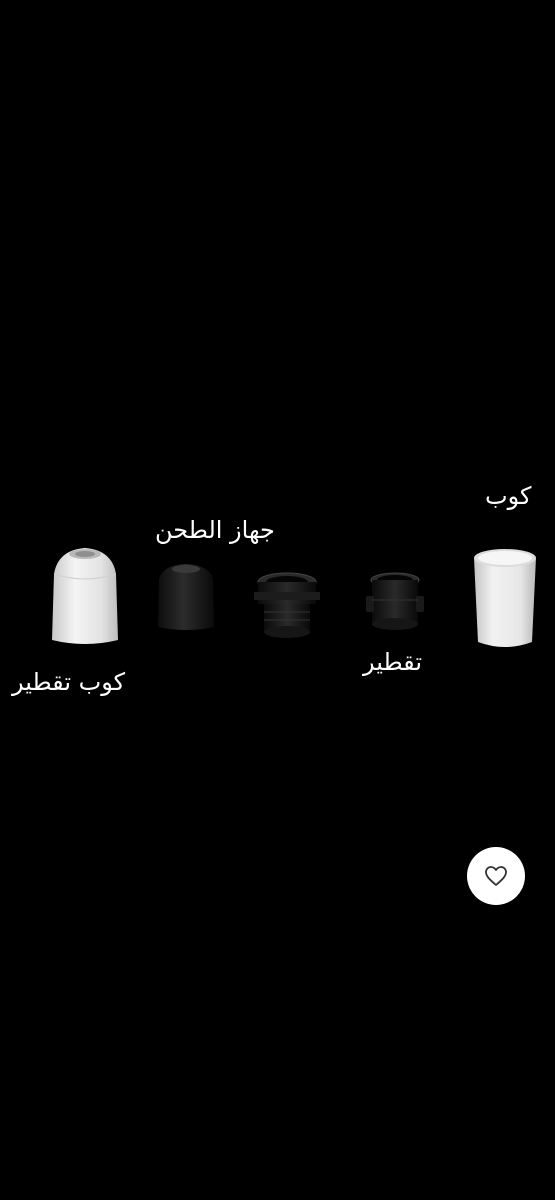 The image size is (555, 1200). What do you see at coordinates (395, 601) in the screenshot?
I see `threaded-filter-icon` at bounding box center [395, 601].